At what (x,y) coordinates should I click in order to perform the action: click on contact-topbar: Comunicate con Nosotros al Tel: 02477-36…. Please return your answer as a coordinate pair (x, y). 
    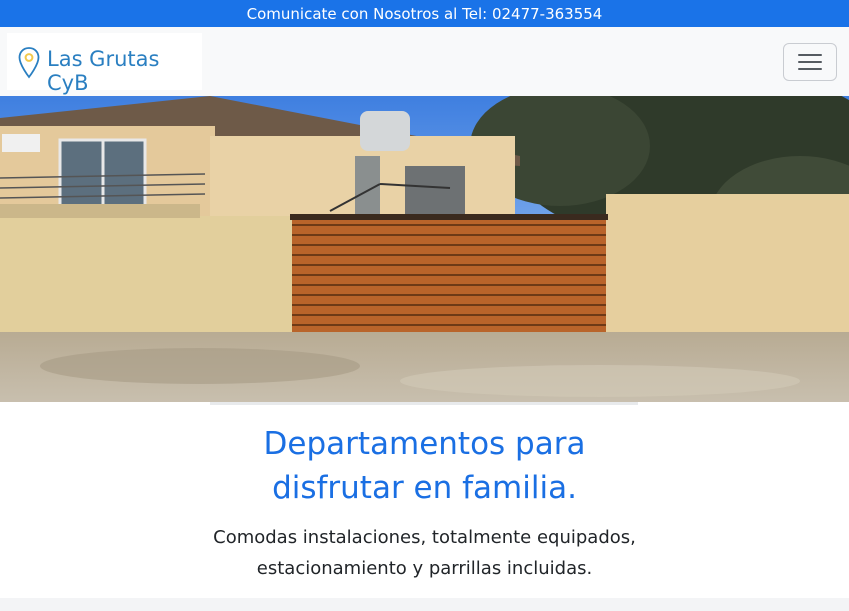
    Looking at the image, I should click on (424, 13).